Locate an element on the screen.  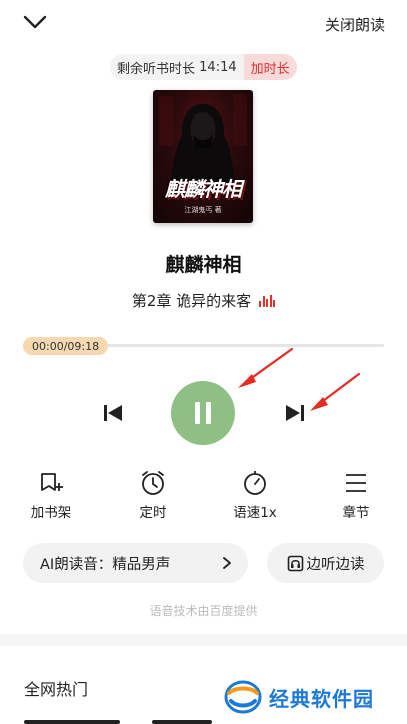
audio-wave-icon is located at coordinates (267, 300).